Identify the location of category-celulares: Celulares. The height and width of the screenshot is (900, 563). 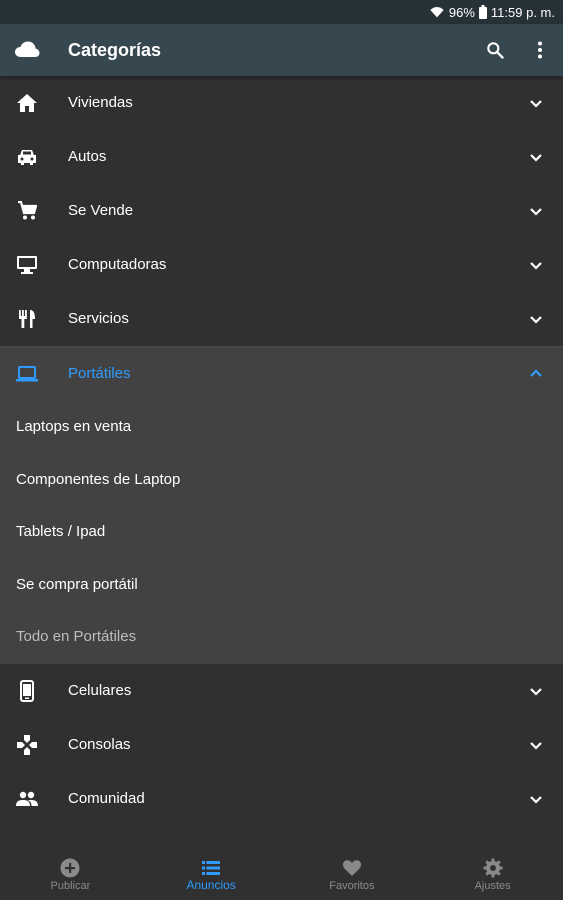
(281, 691).